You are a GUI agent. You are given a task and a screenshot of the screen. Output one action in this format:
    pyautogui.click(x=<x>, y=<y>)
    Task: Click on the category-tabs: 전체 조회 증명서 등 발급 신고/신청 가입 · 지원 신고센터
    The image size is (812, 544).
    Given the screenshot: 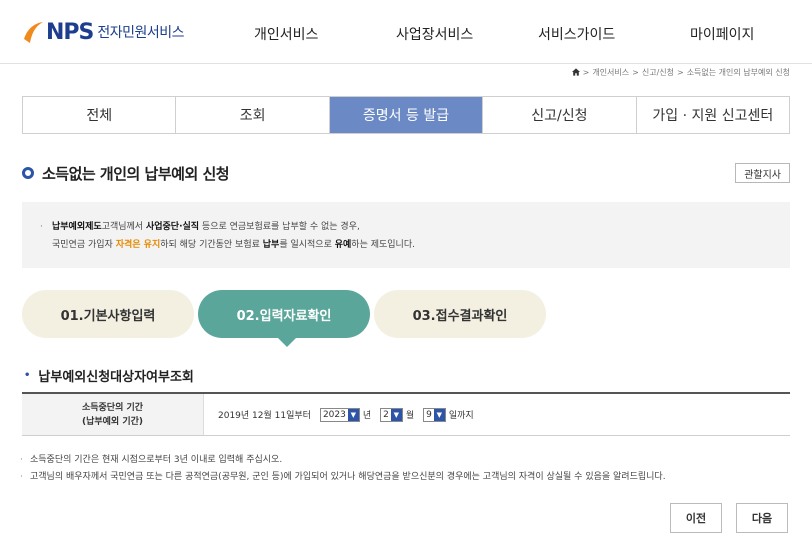 What is the action you would take?
    pyautogui.click(x=406, y=115)
    